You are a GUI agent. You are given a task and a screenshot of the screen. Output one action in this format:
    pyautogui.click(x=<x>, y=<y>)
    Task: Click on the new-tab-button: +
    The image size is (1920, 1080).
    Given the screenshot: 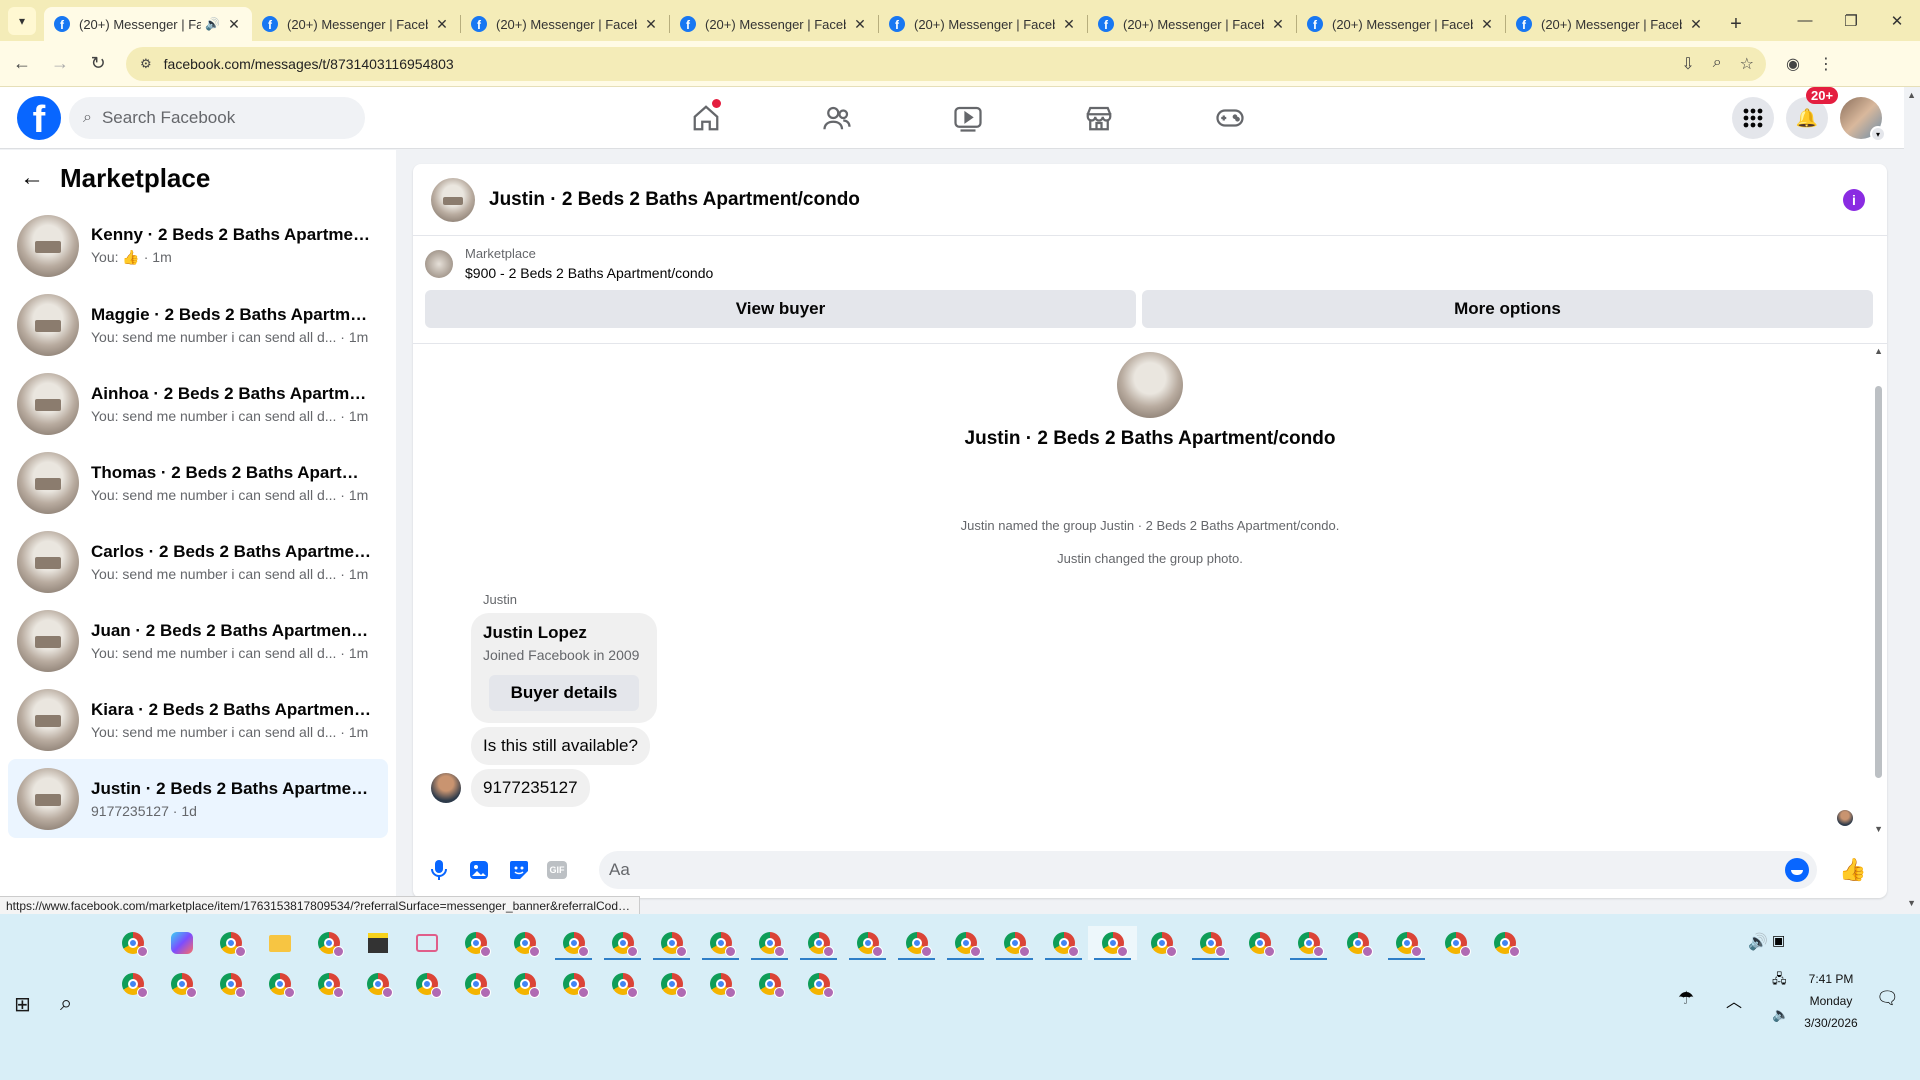 What is the action you would take?
    pyautogui.click(x=1736, y=24)
    